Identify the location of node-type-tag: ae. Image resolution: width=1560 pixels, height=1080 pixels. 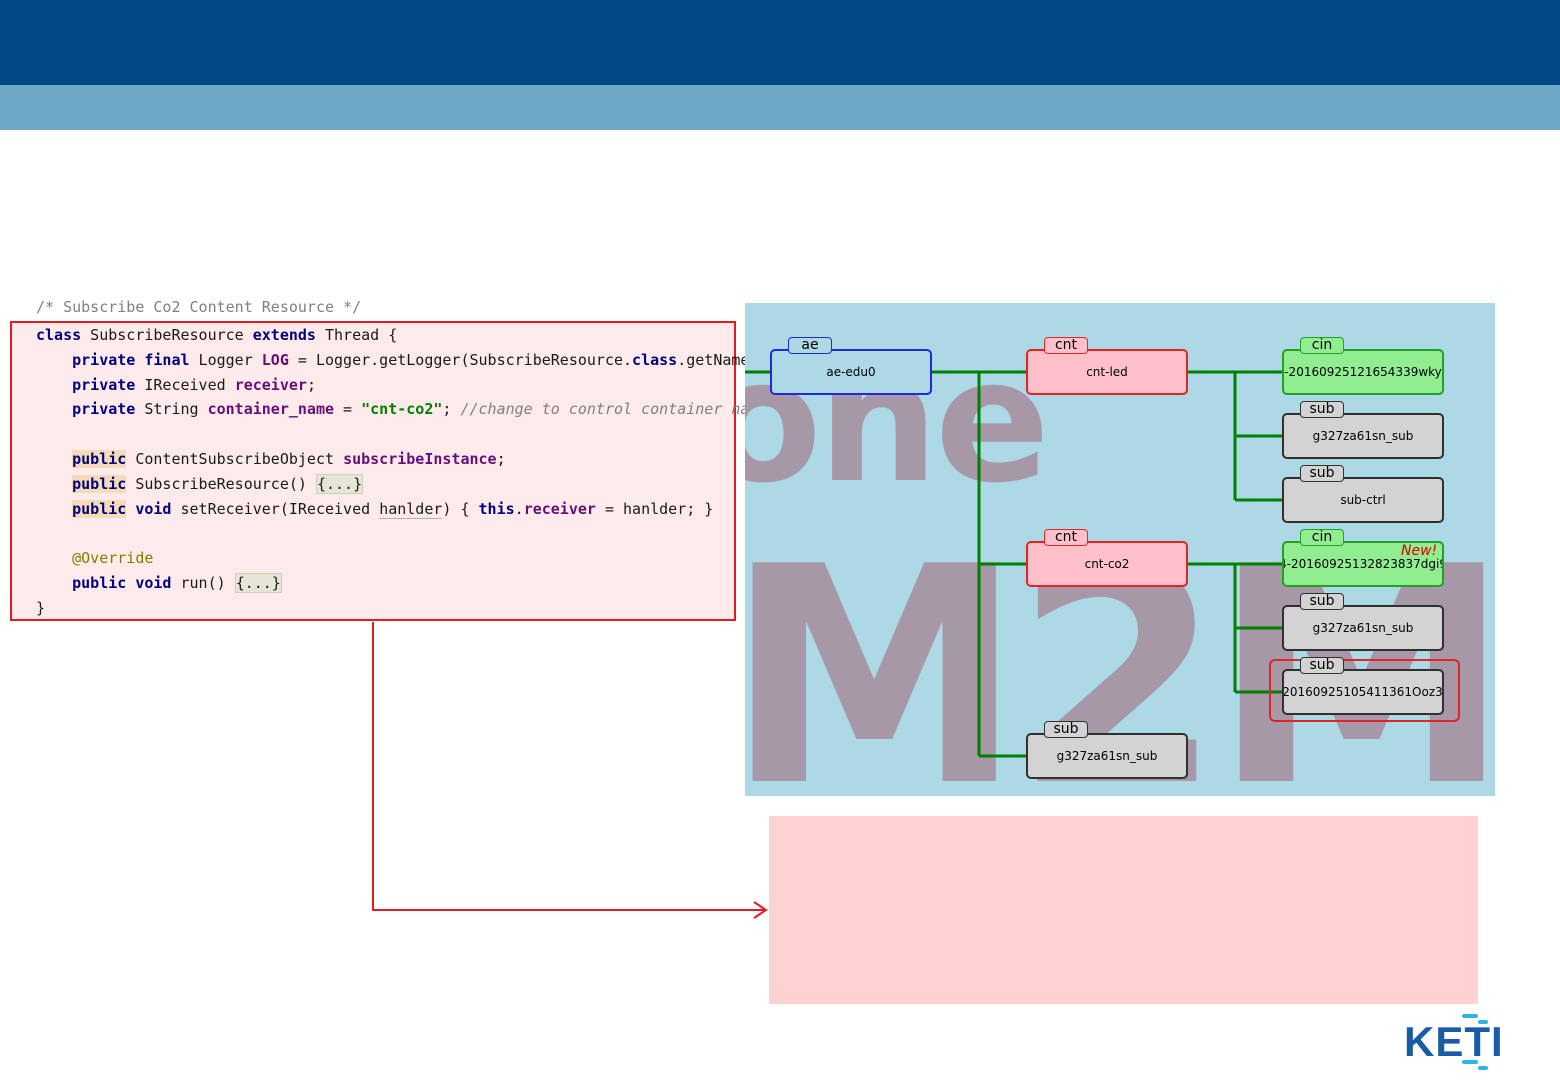
(810, 345).